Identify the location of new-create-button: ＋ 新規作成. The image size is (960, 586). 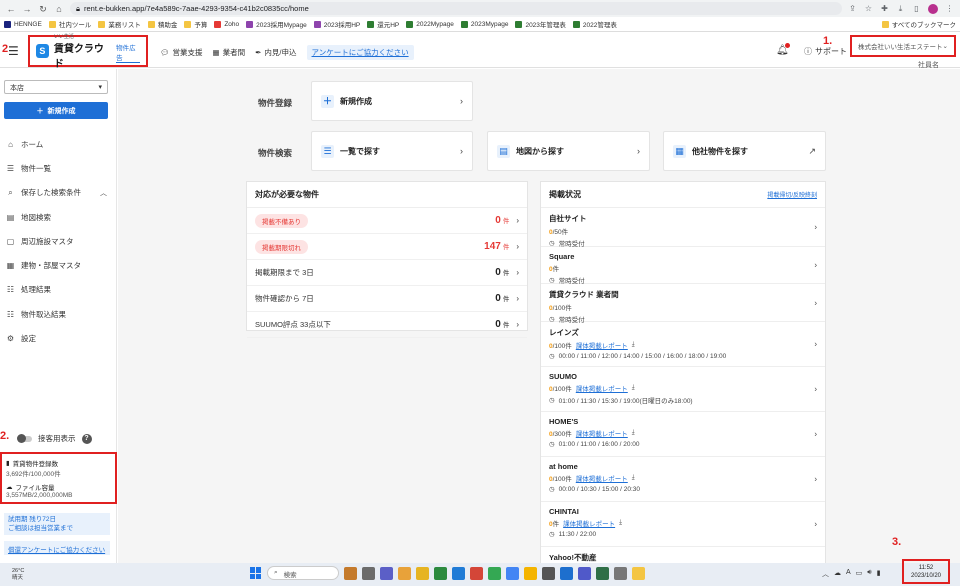
(56, 110).